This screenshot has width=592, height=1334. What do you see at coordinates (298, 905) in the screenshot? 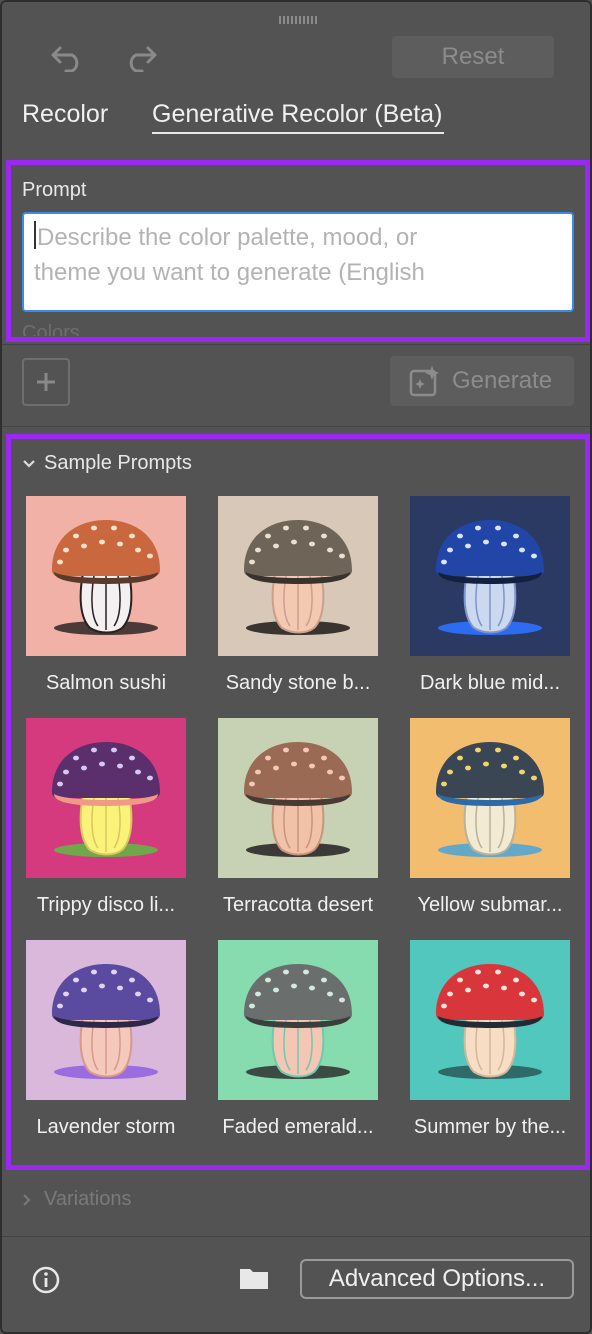
I see `sample-prompt-label: Terracotta desert` at bounding box center [298, 905].